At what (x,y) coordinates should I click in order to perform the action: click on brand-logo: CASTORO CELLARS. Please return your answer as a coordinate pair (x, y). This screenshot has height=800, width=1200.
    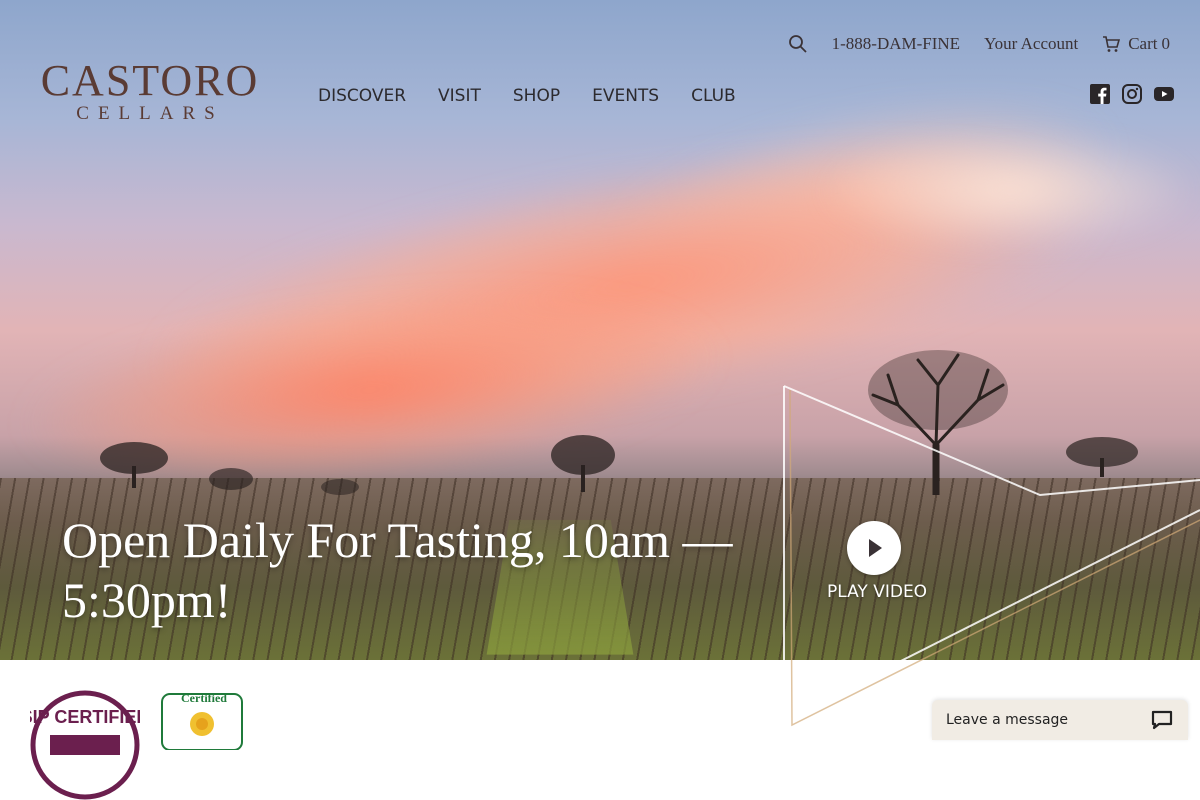
    Looking at the image, I should click on (150, 91).